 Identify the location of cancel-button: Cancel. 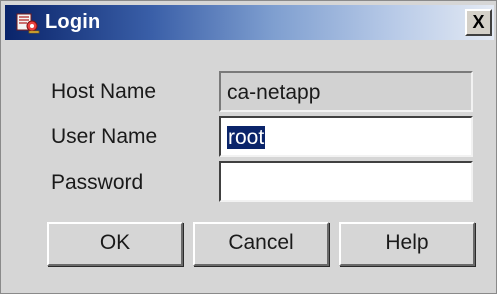
(261, 244).